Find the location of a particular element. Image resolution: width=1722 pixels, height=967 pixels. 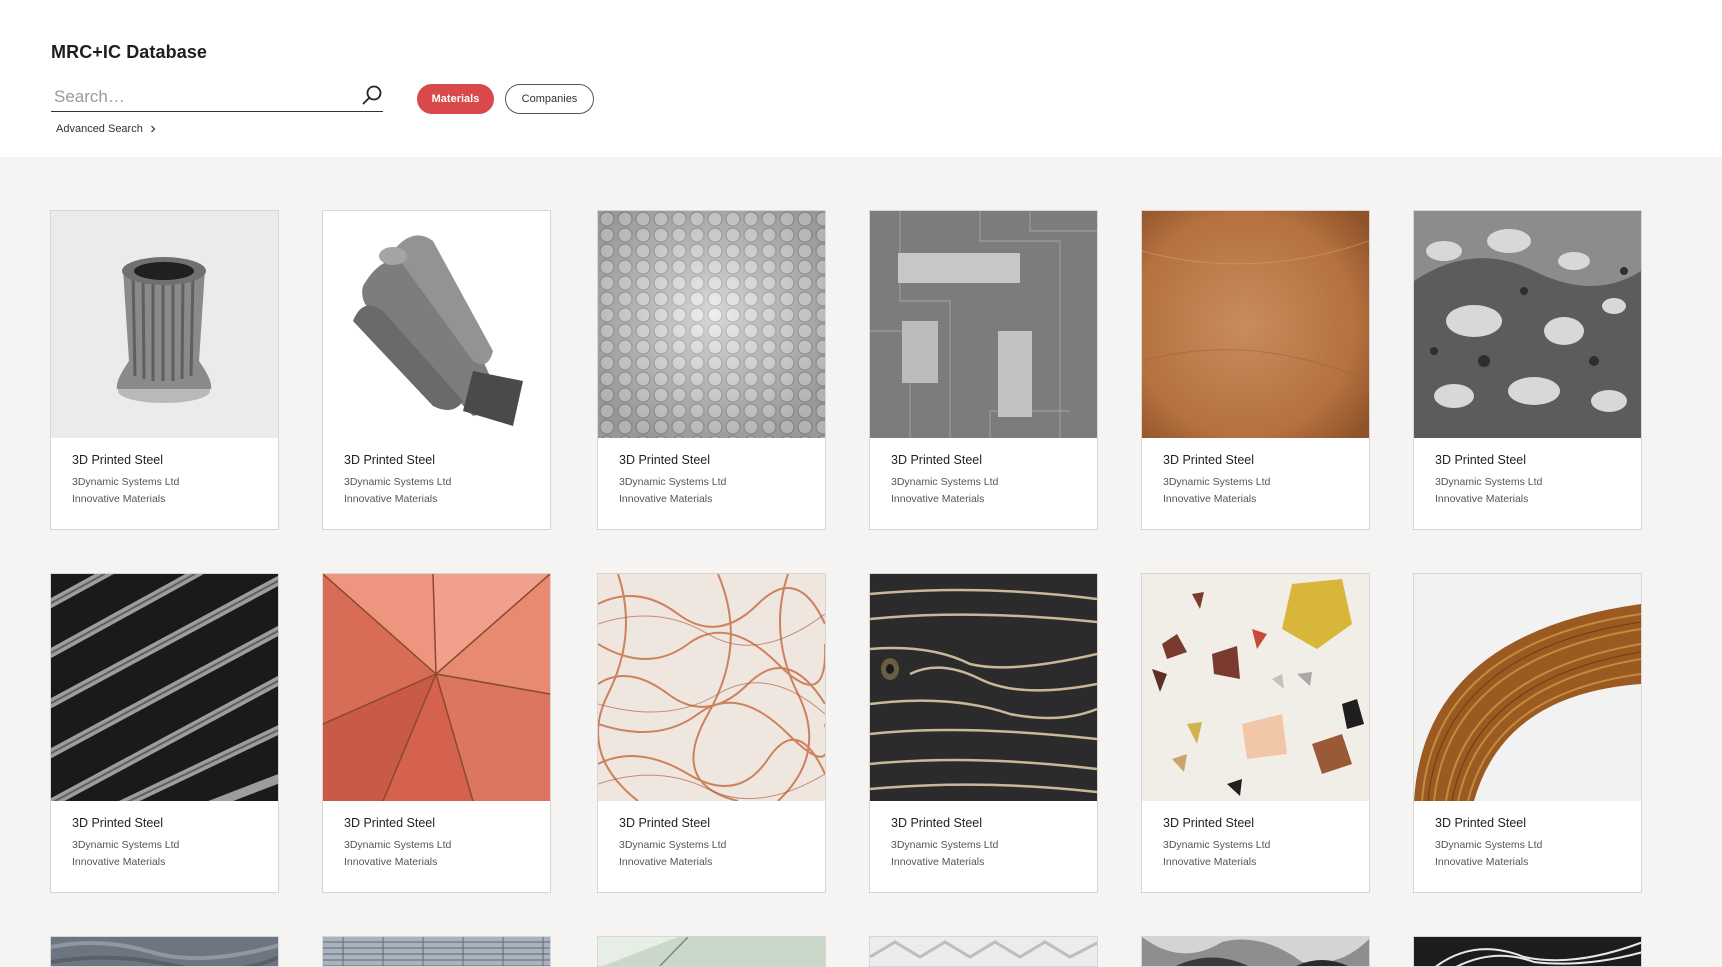

filter-companies-label: Companies is located at coordinates (549, 99).